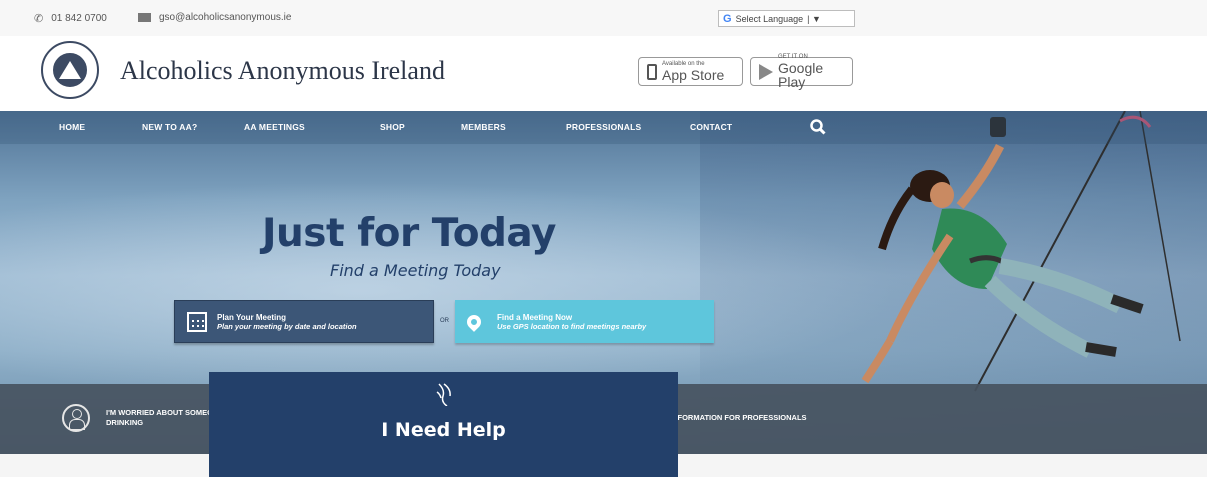  I want to click on play-icon, so click(766, 71).